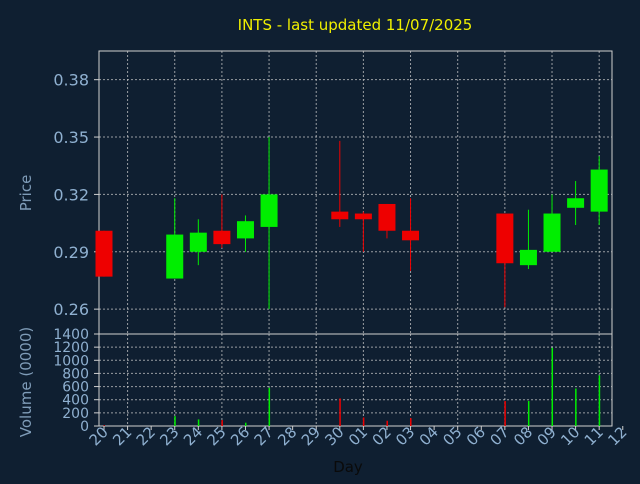 The width and height of the screenshot is (640, 484). I want to click on chart-title: INTS - last updated 11/07/2025, so click(355, 25).